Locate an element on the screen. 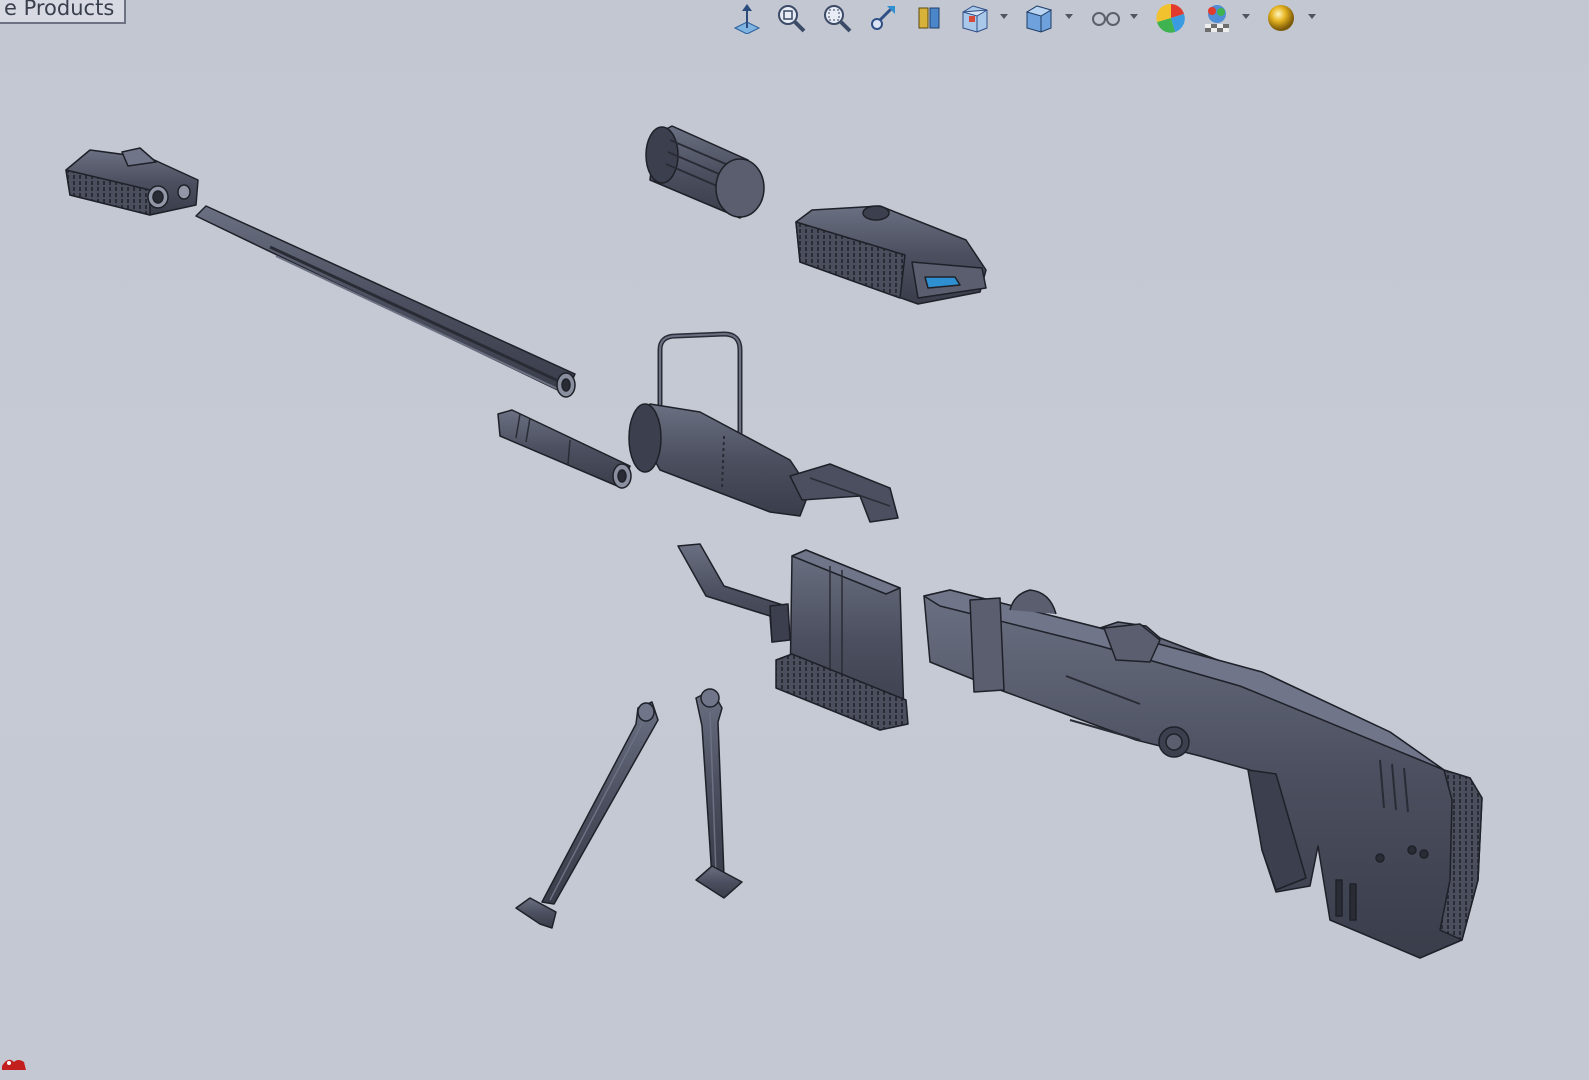 The height and width of the screenshot is (1080, 1589). bipod-leg-left is located at coordinates (587, 815).